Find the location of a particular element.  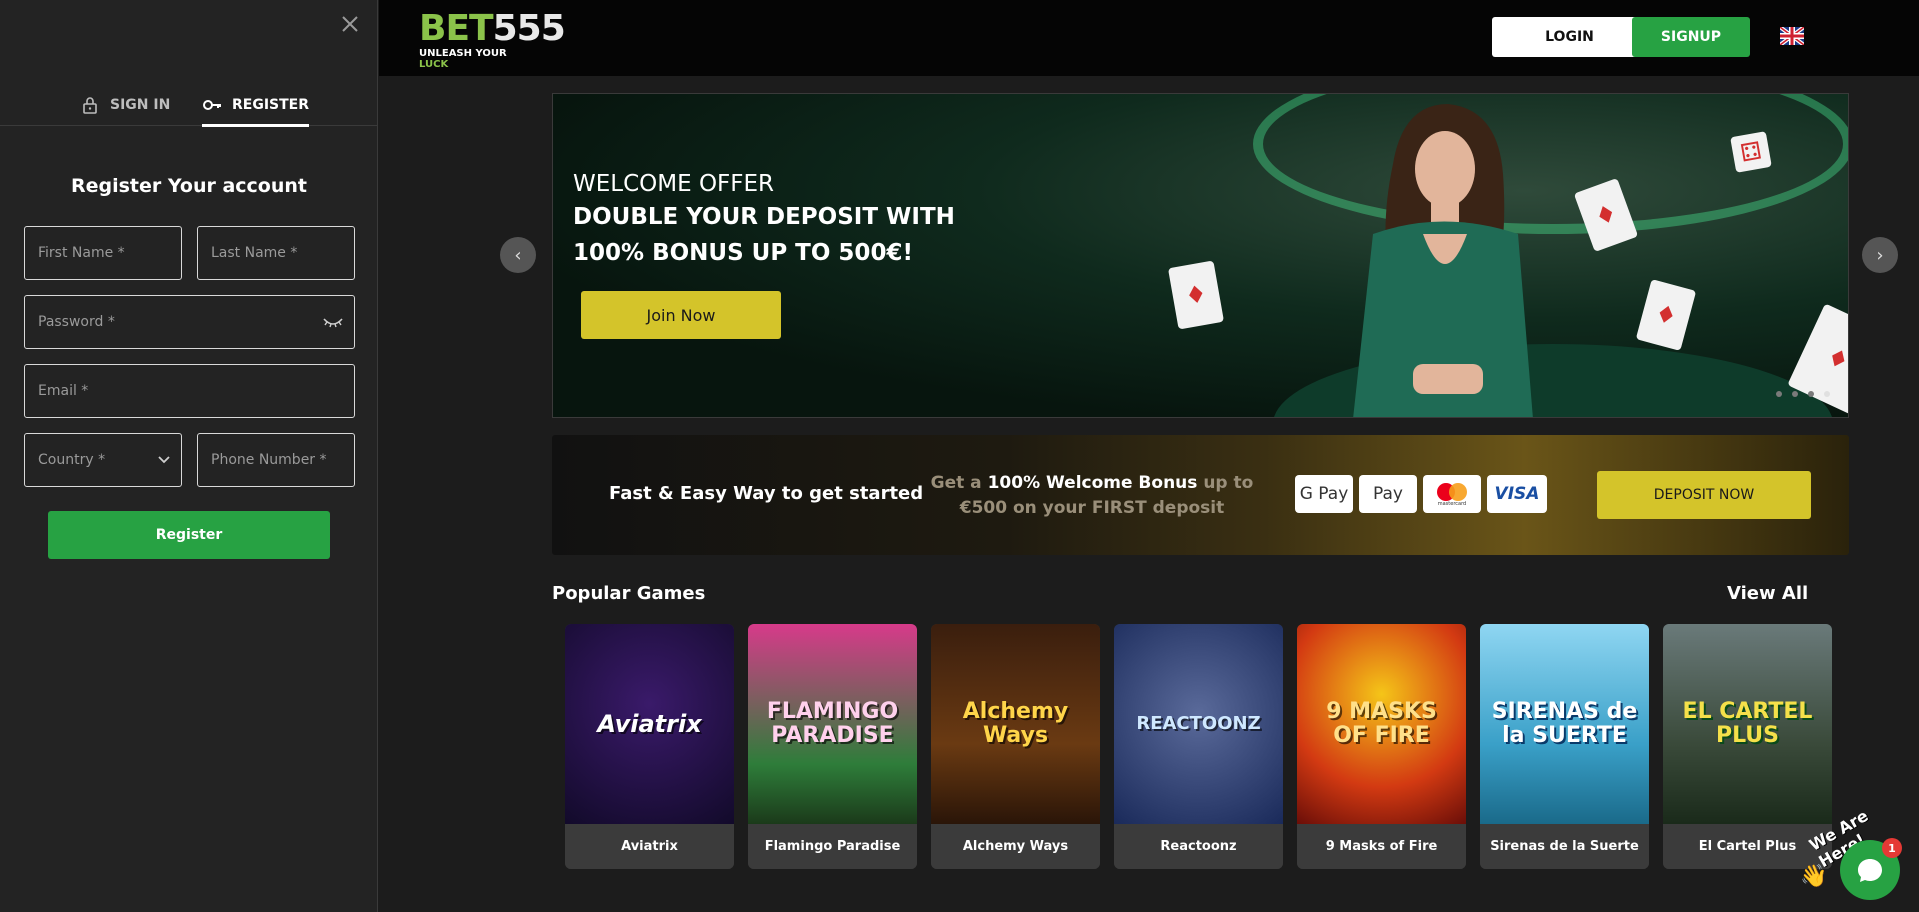

view-all-link: View All is located at coordinates (1767, 593).